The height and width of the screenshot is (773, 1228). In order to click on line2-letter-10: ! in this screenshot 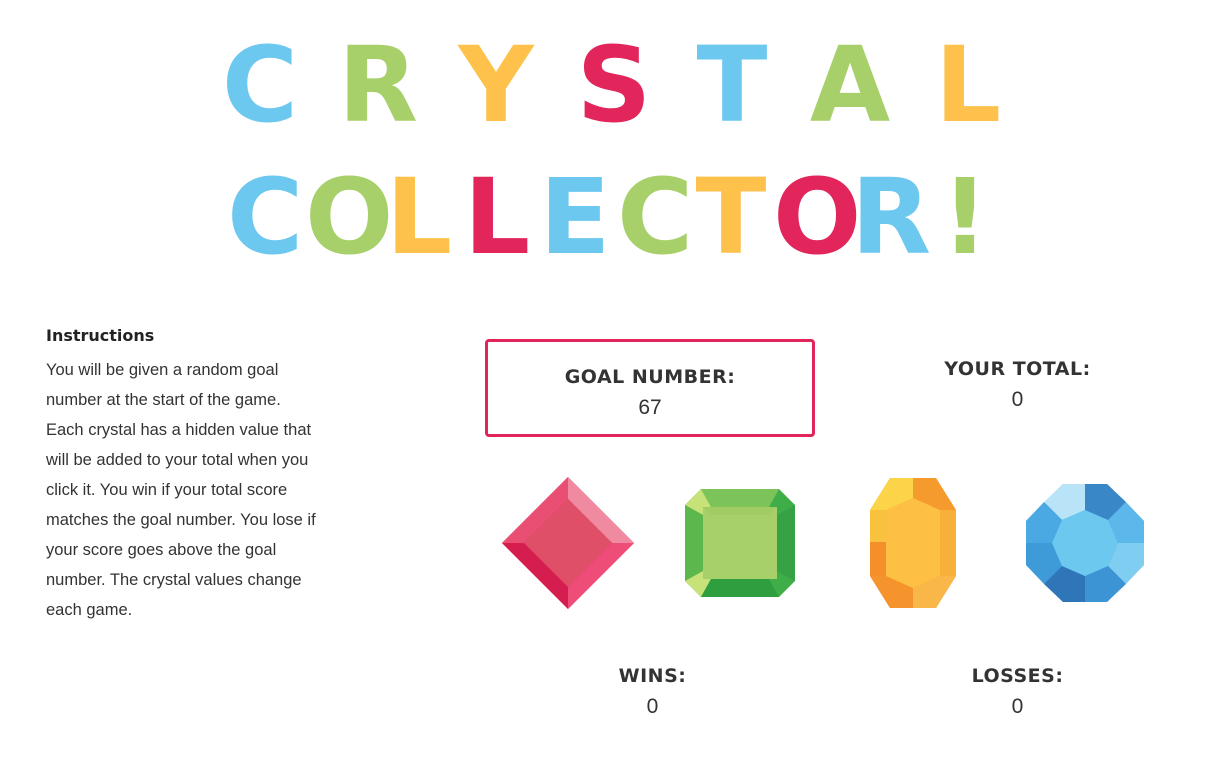, I will do `click(965, 217)`.